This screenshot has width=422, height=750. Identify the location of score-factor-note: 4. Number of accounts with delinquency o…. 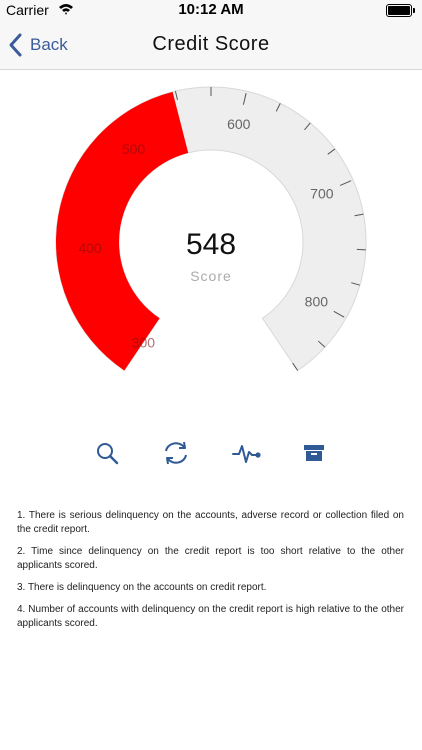
(210, 616).